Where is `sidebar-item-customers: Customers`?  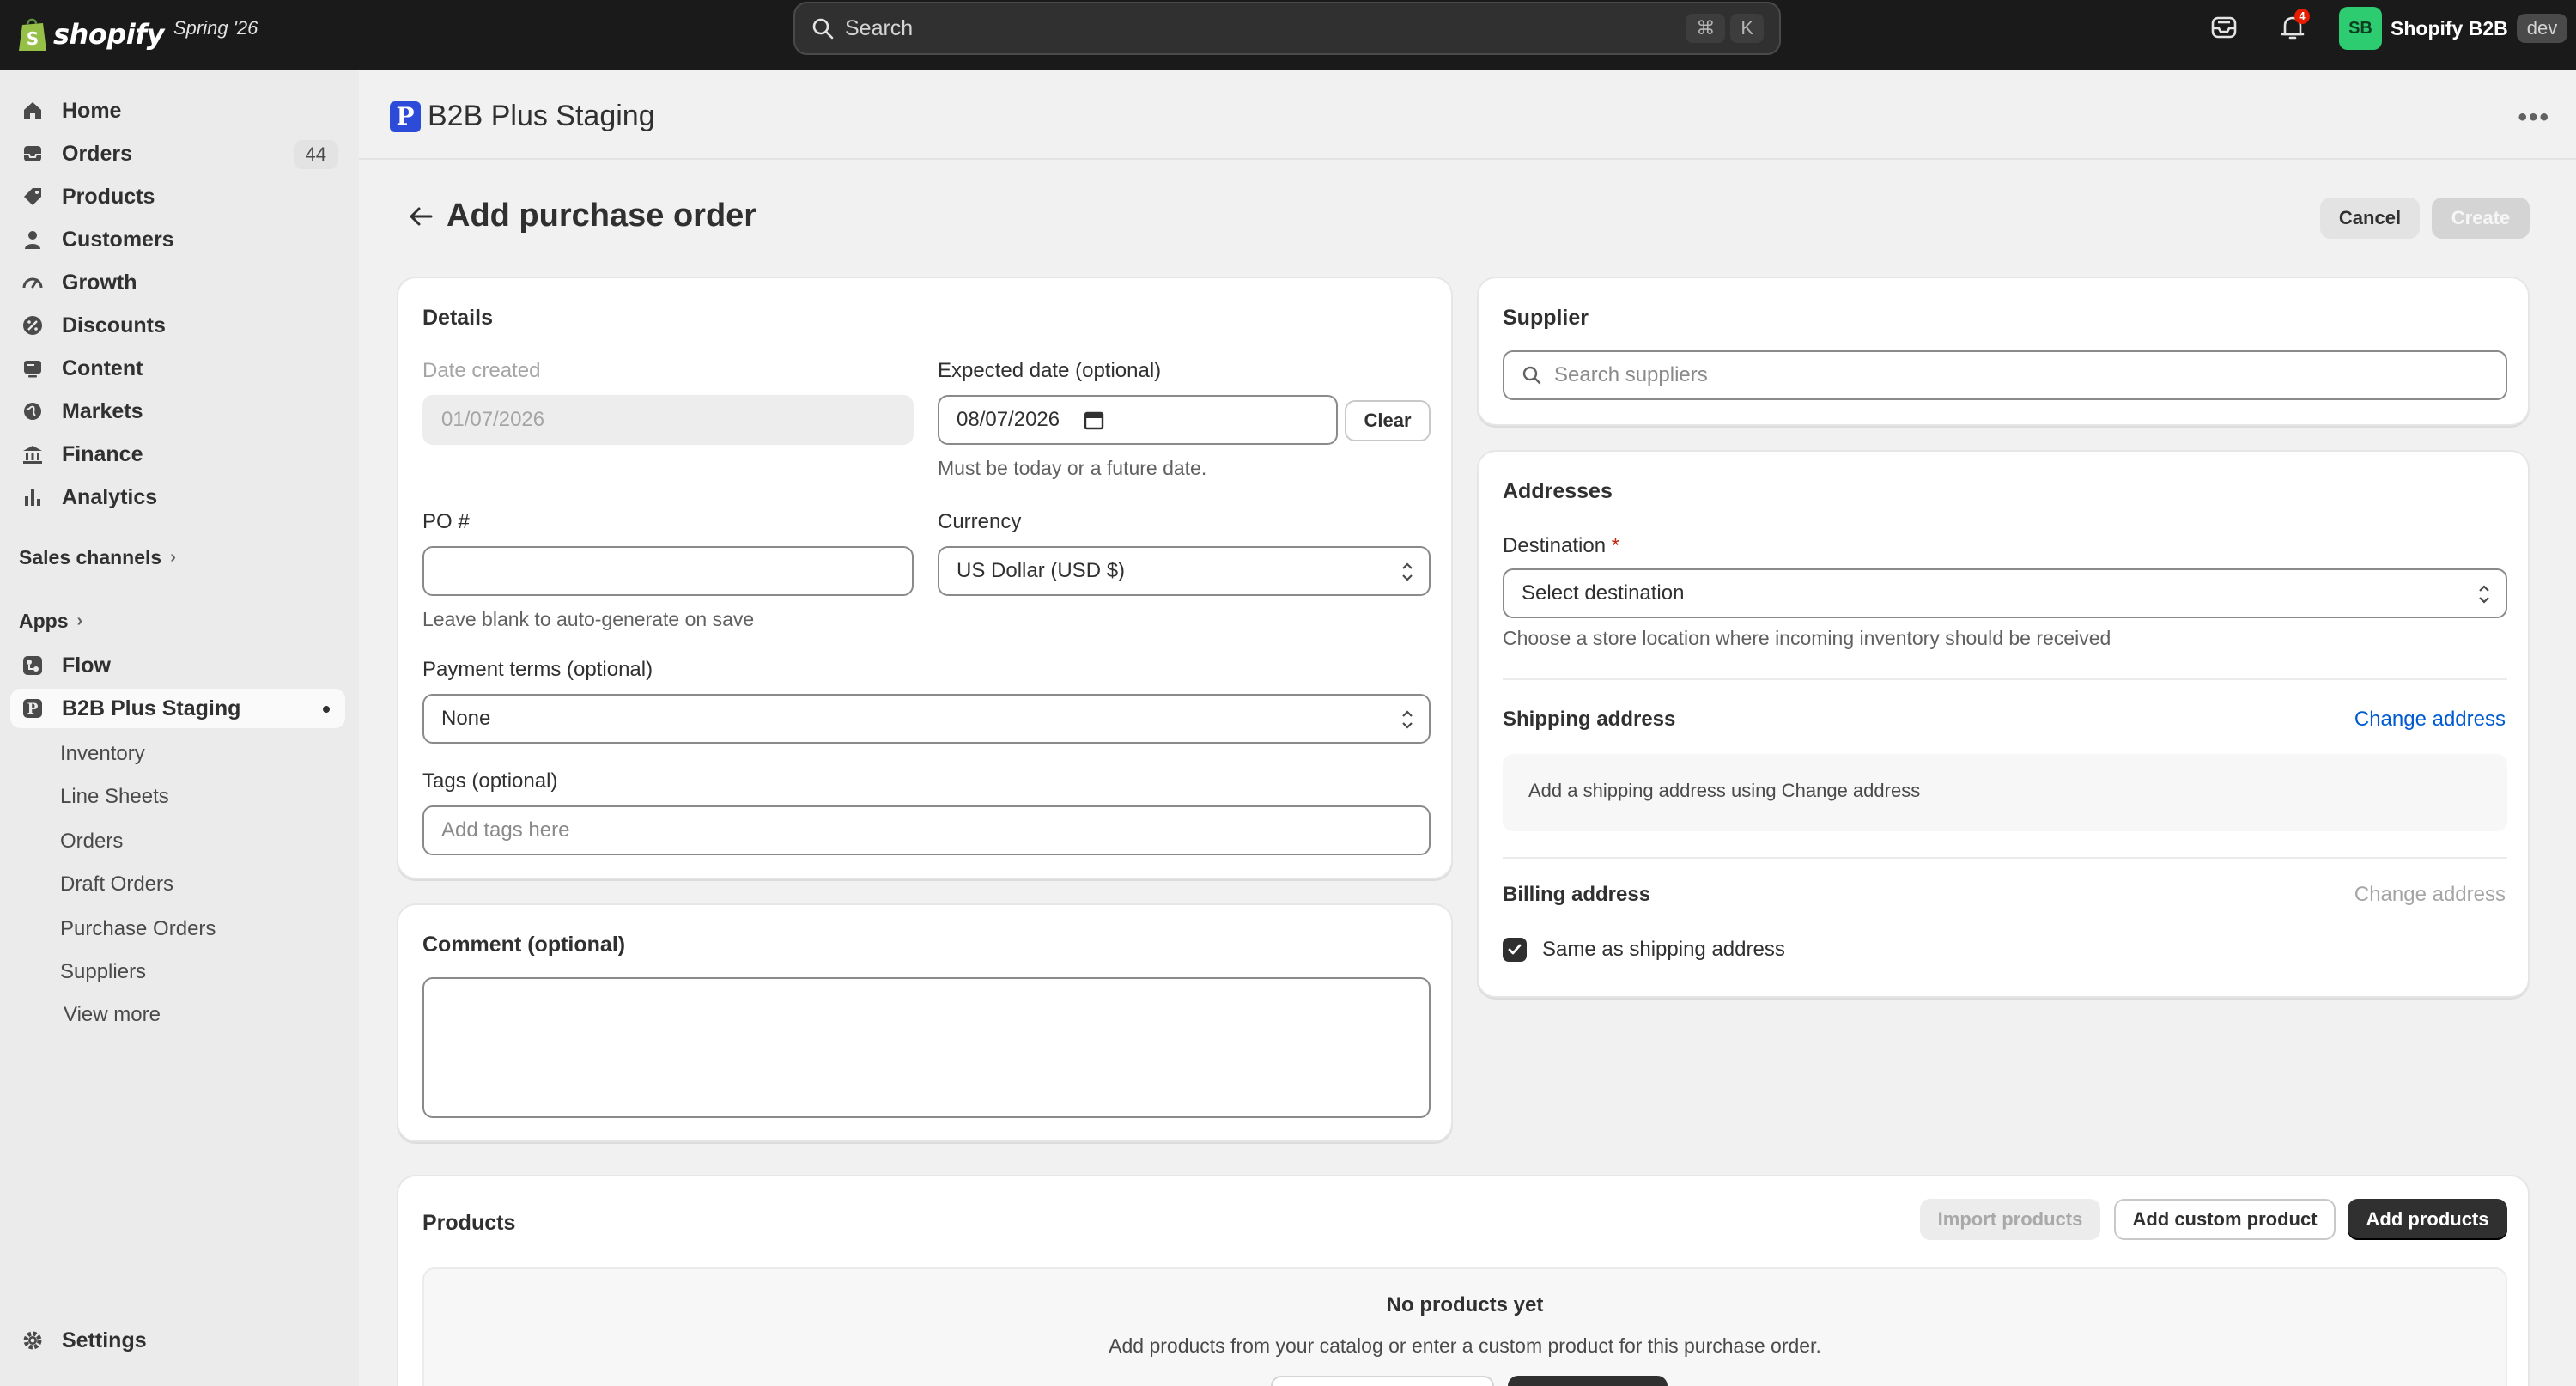
sidebar-item-customers: Customers is located at coordinates (177, 239).